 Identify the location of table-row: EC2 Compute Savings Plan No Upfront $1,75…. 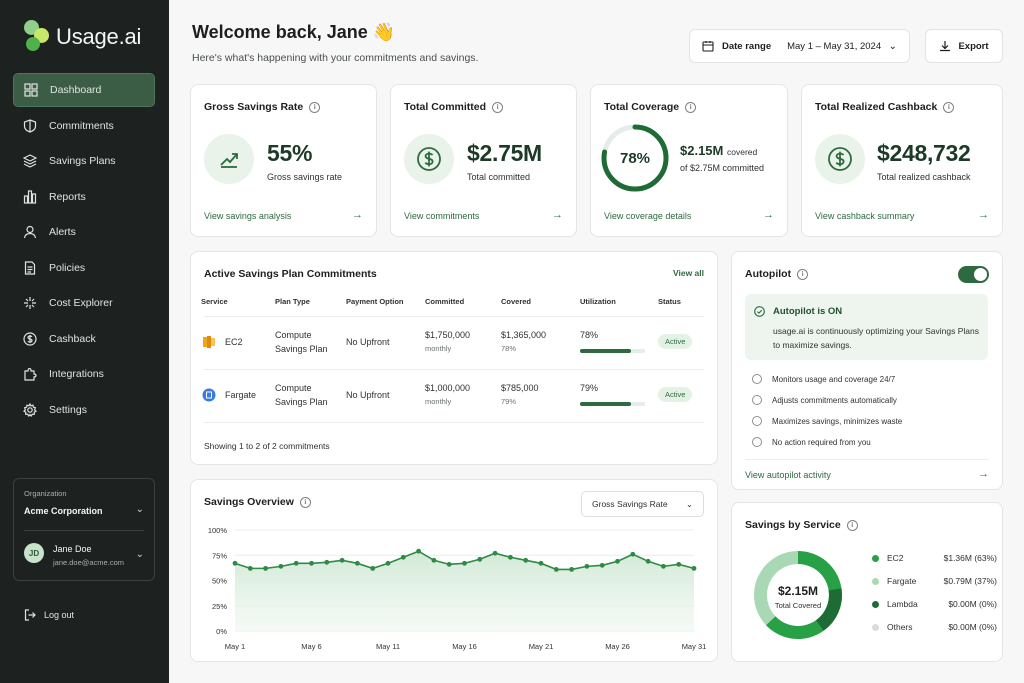
(454, 343).